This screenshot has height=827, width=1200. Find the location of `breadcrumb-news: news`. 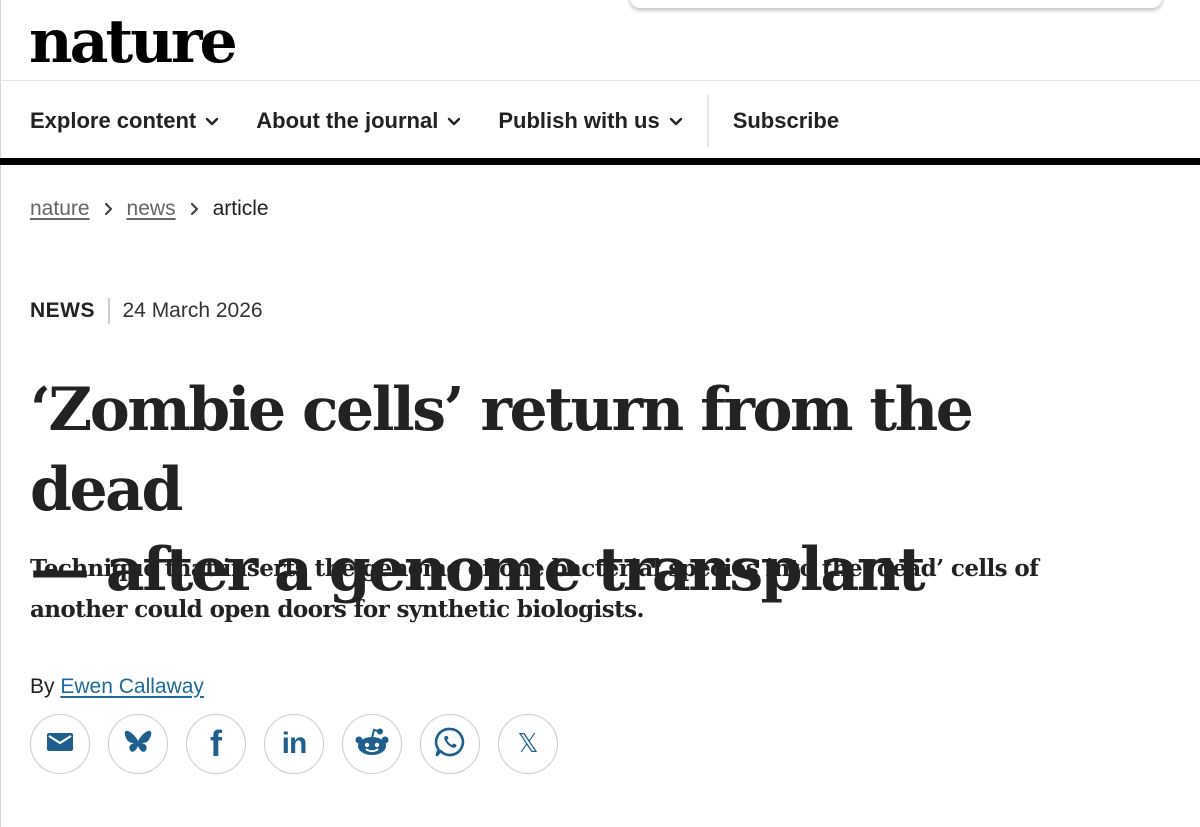

breadcrumb-news: news is located at coordinates (151, 209).